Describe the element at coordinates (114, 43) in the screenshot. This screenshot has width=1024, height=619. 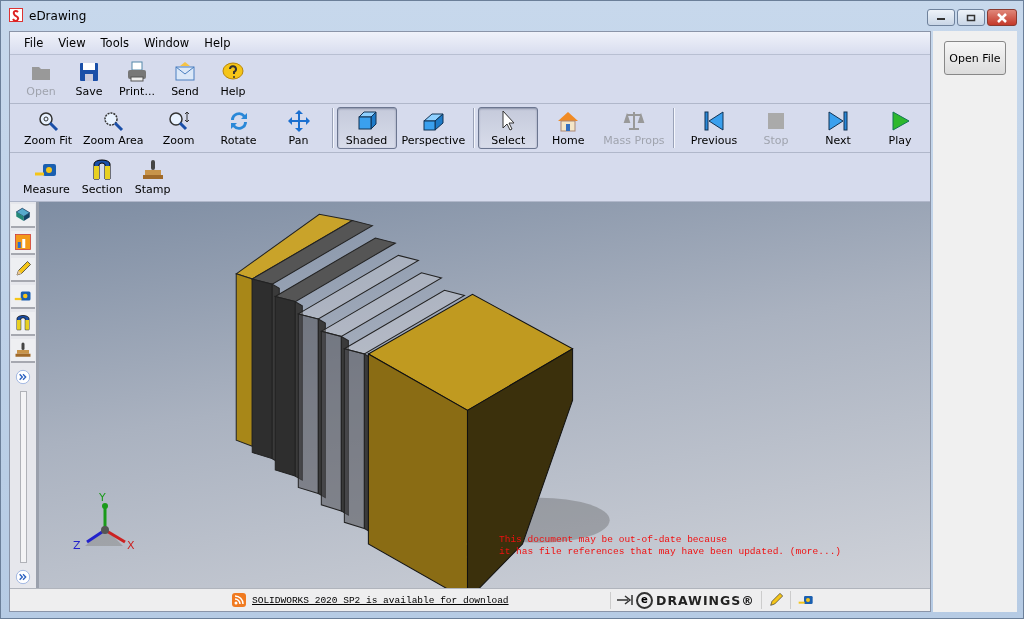
I see `menu-item: Tools` at that location.